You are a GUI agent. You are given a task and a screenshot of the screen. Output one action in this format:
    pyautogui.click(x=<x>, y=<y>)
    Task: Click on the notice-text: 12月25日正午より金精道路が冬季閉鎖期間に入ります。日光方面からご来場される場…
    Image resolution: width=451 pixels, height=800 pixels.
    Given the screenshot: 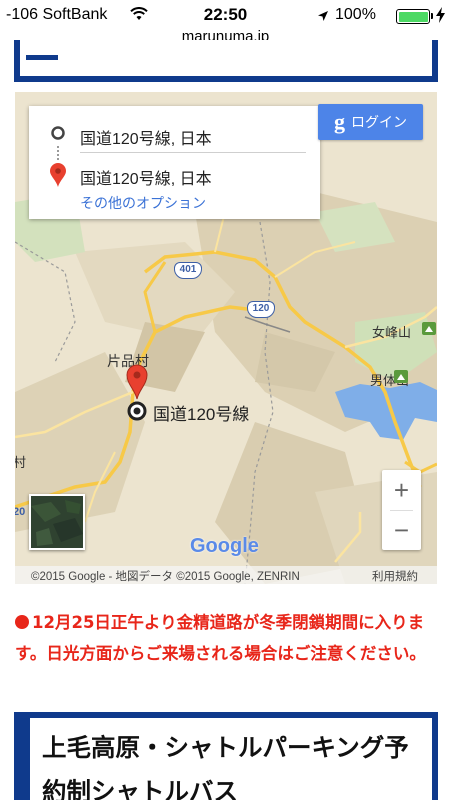 What is the action you would take?
    pyautogui.click(x=220, y=638)
    